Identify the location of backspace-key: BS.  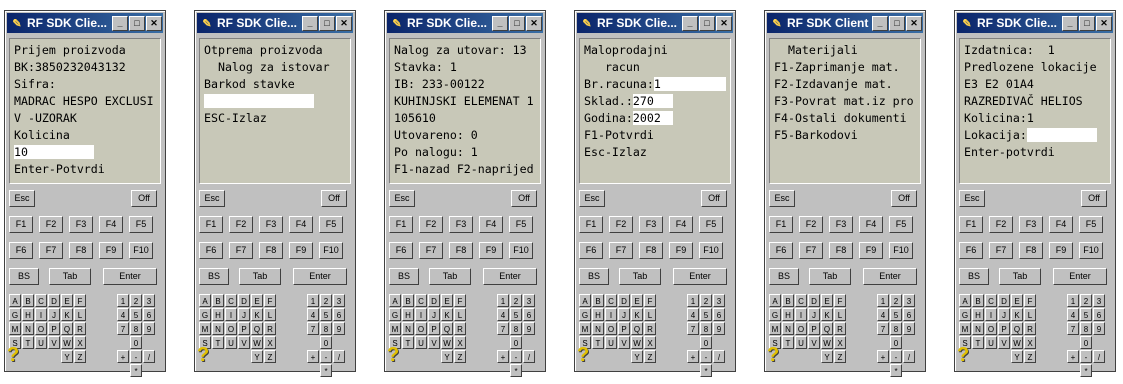
(974, 276).